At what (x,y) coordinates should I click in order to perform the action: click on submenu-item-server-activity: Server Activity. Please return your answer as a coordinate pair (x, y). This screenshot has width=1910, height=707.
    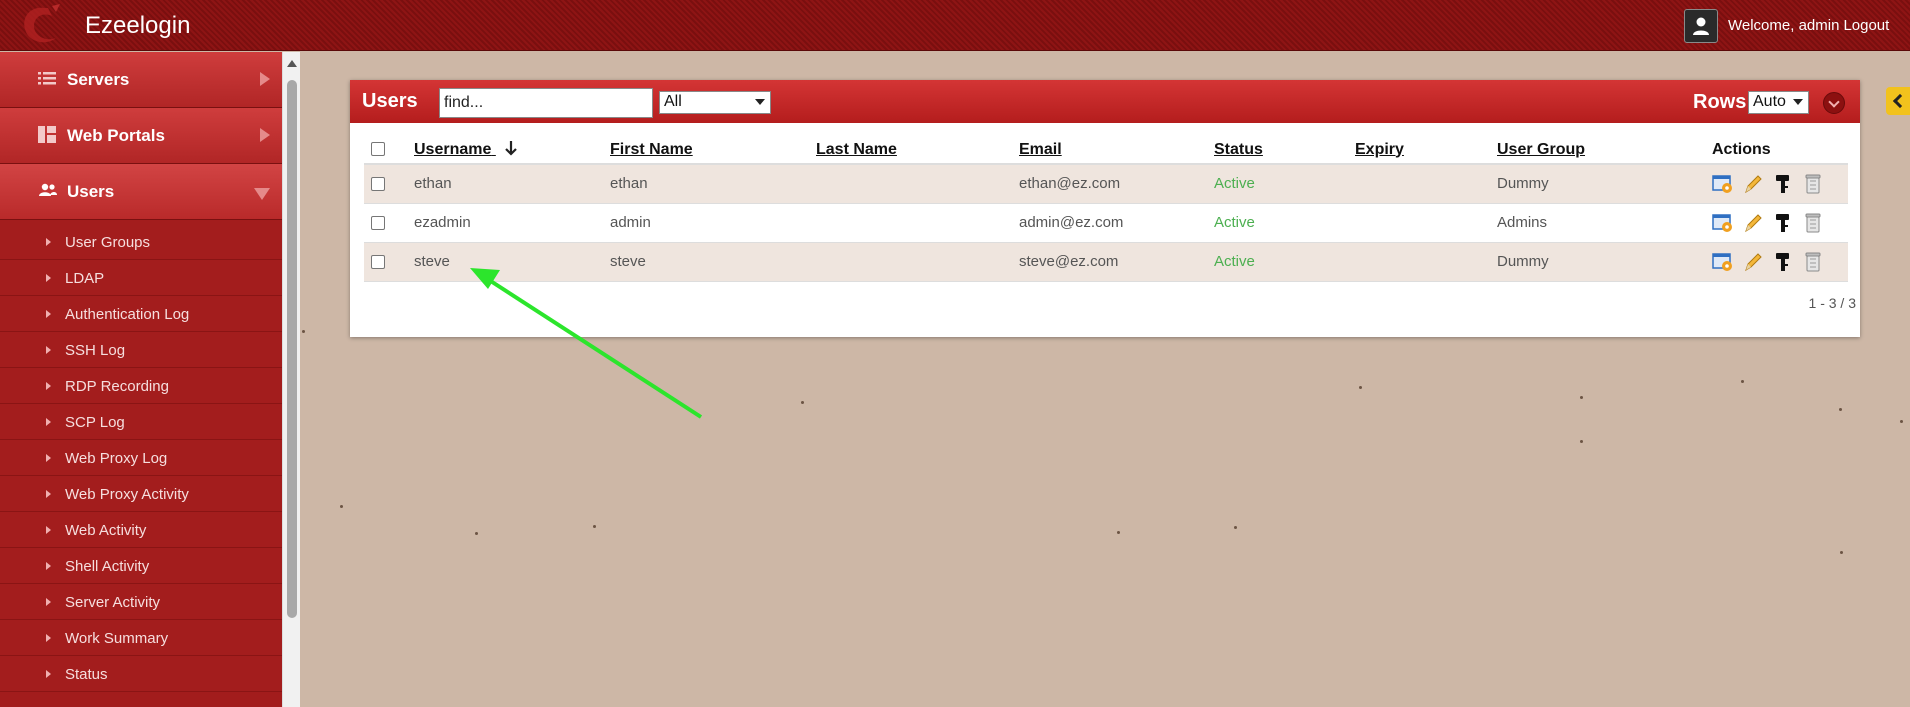
    Looking at the image, I should click on (141, 602).